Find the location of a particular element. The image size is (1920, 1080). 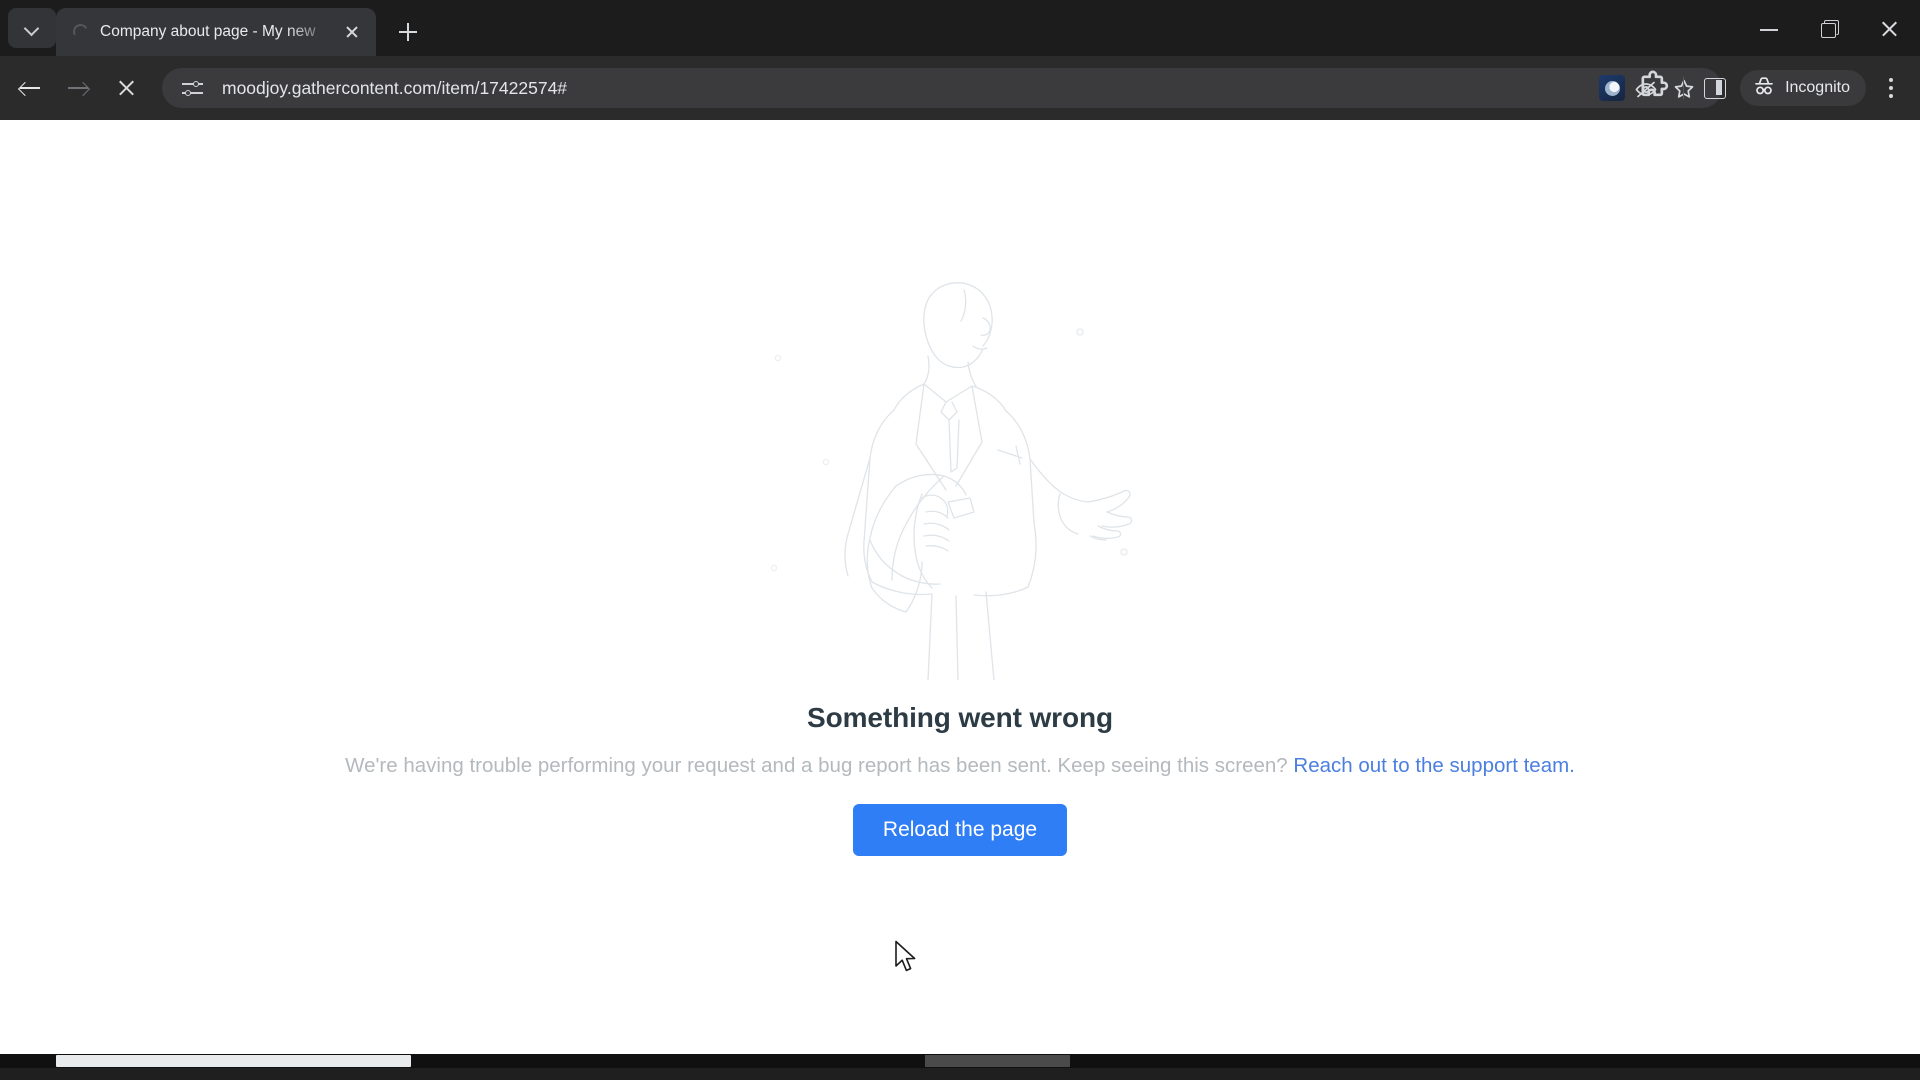

horizontal-scrollbar is located at coordinates (960, 1061).